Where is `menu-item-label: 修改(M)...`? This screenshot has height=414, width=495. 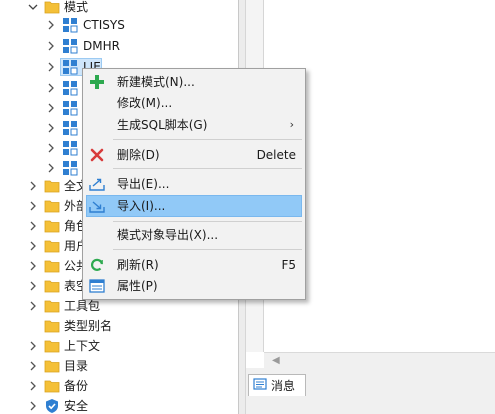 menu-item-label: 修改(M)... is located at coordinates (145, 103).